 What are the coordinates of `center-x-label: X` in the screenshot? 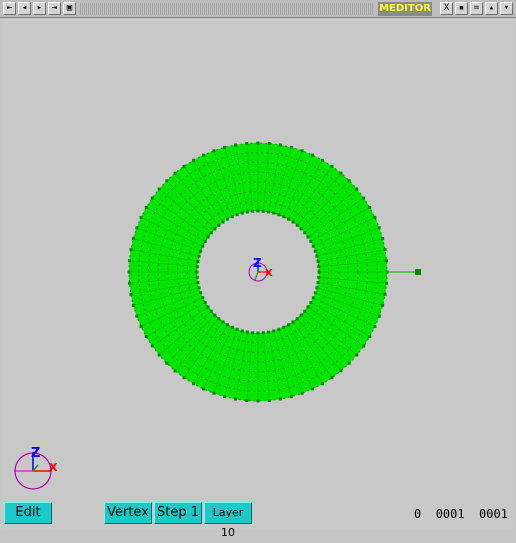 It's located at (269, 273).